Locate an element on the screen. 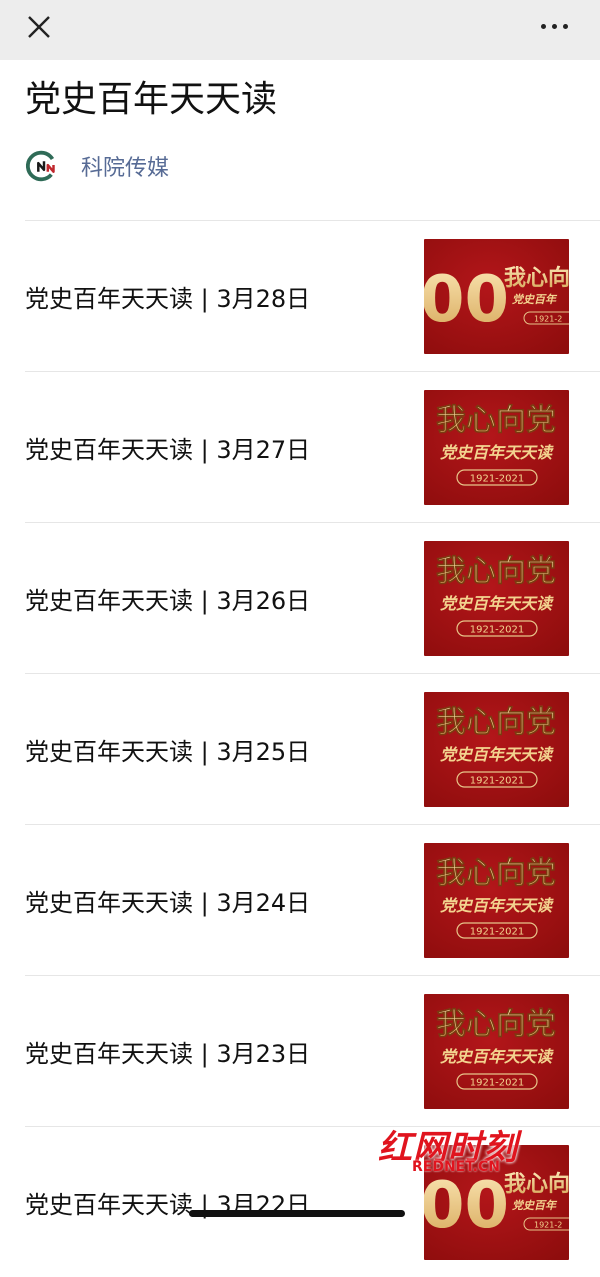 This screenshot has width=600, height=1277. more-options-button is located at coordinates (554, 26).